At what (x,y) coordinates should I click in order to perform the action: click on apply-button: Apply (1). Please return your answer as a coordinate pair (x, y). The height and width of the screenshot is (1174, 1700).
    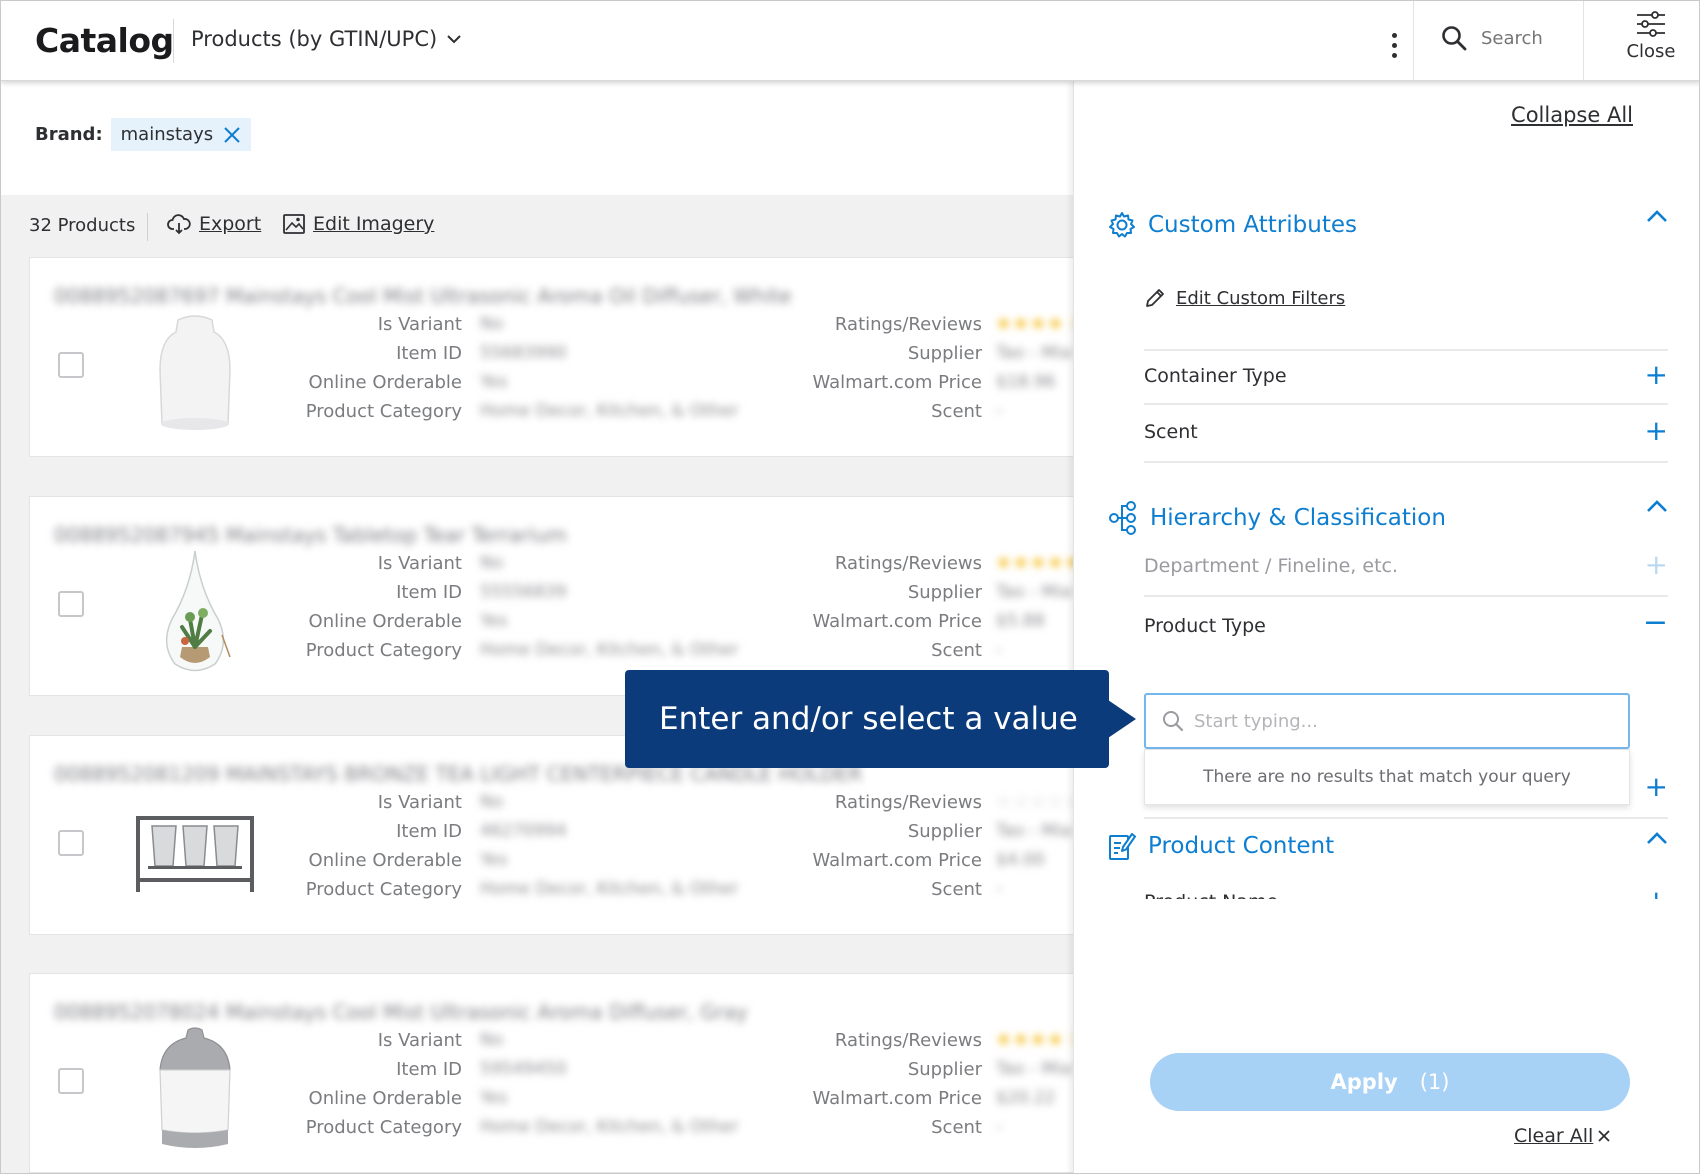
    Looking at the image, I should click on (1390, 1082).